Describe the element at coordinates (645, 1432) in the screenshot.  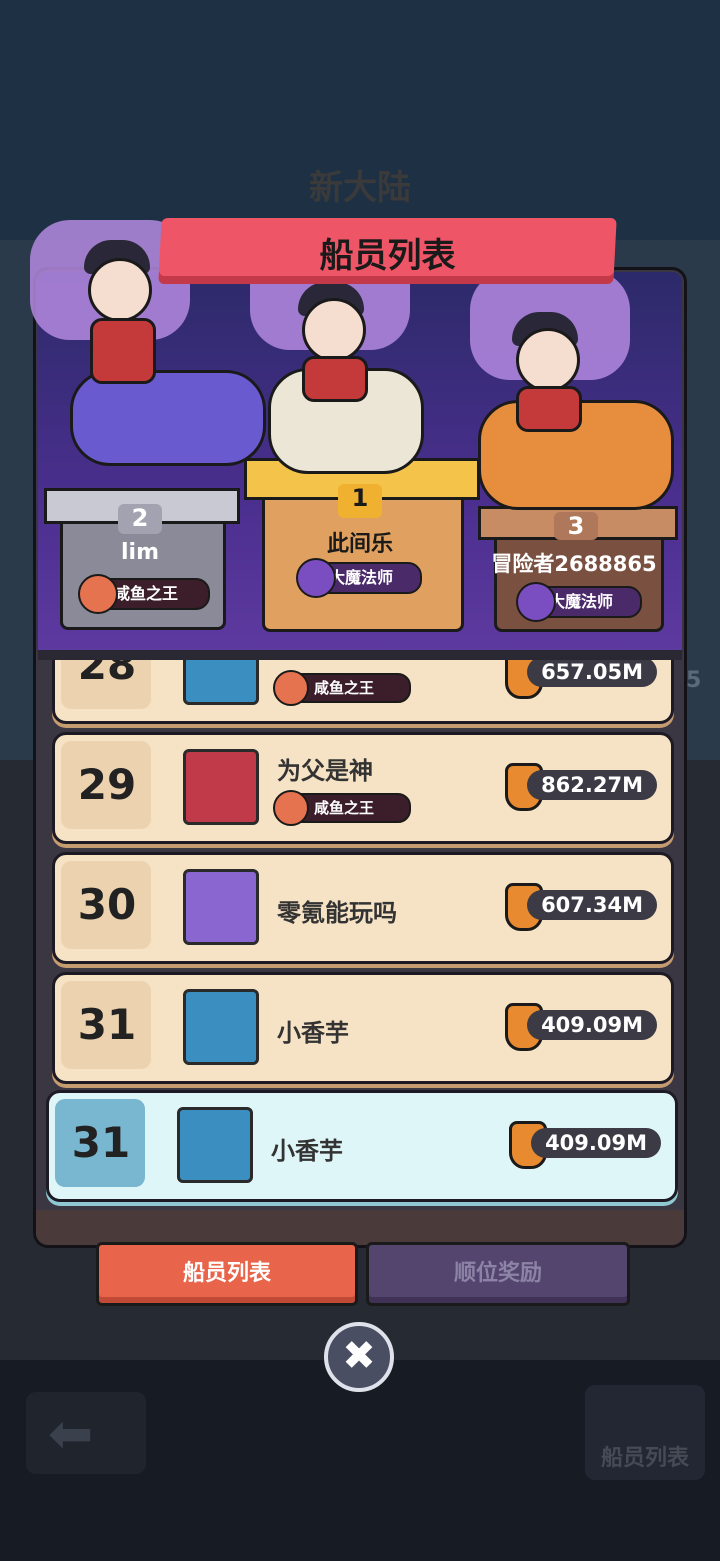
I see `crew-list-side-button: 船员列表` at that location.